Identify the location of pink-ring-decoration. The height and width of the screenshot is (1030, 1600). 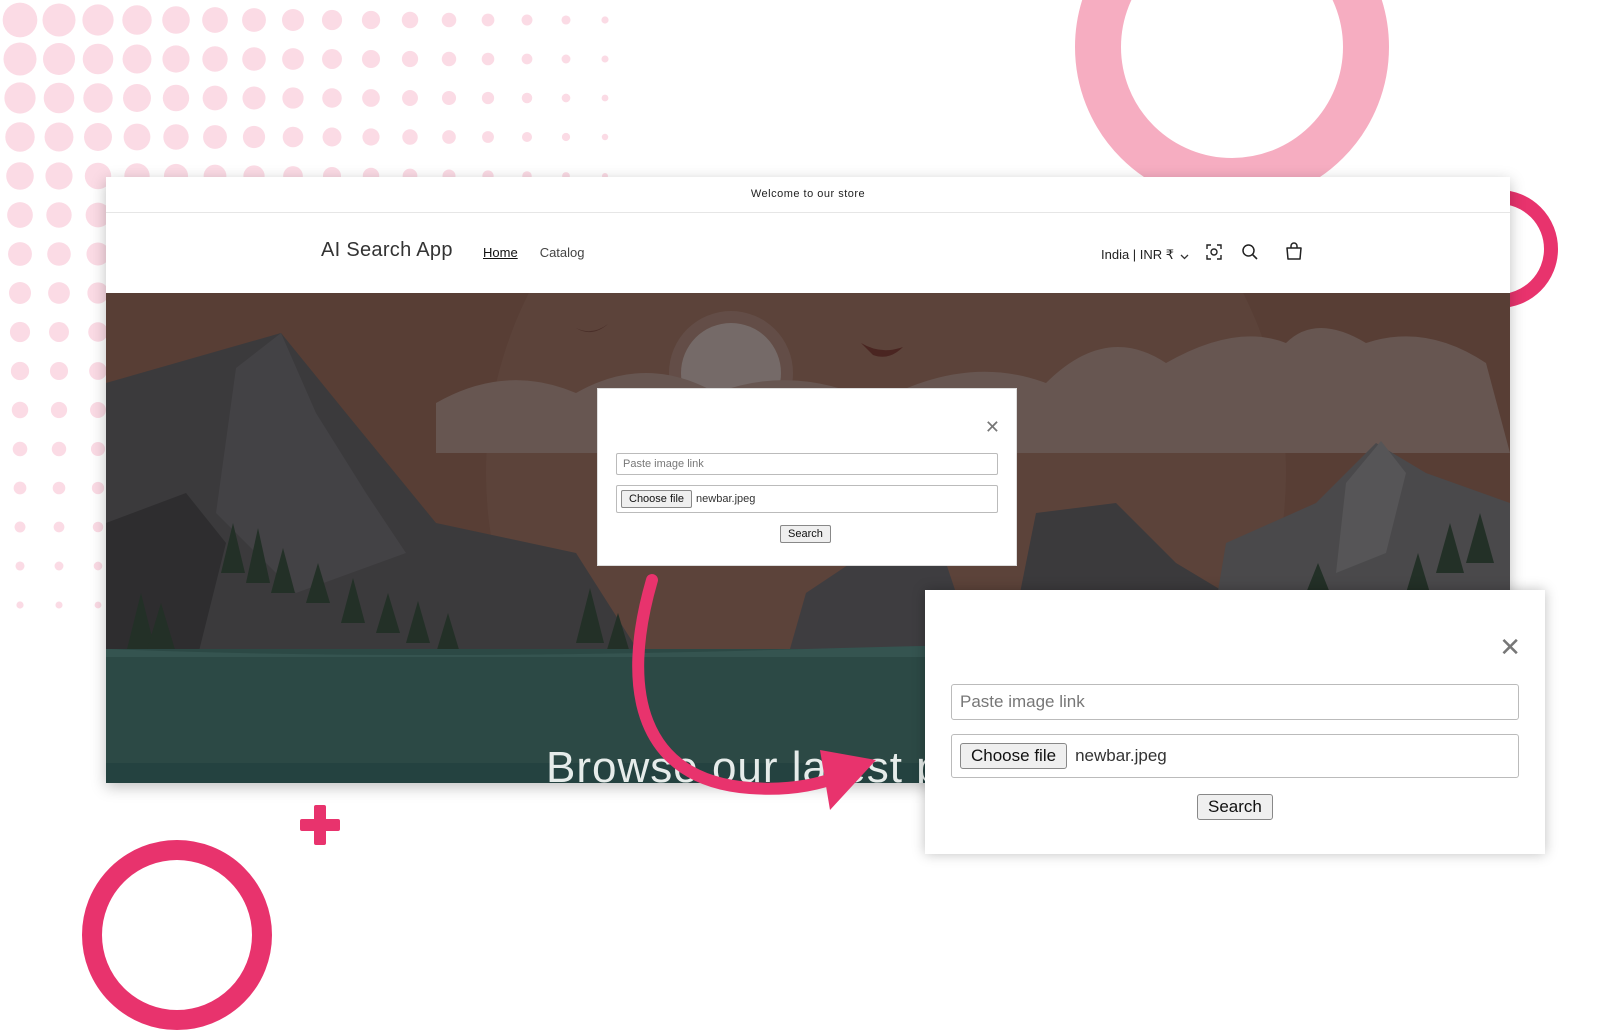
(1232, 102).